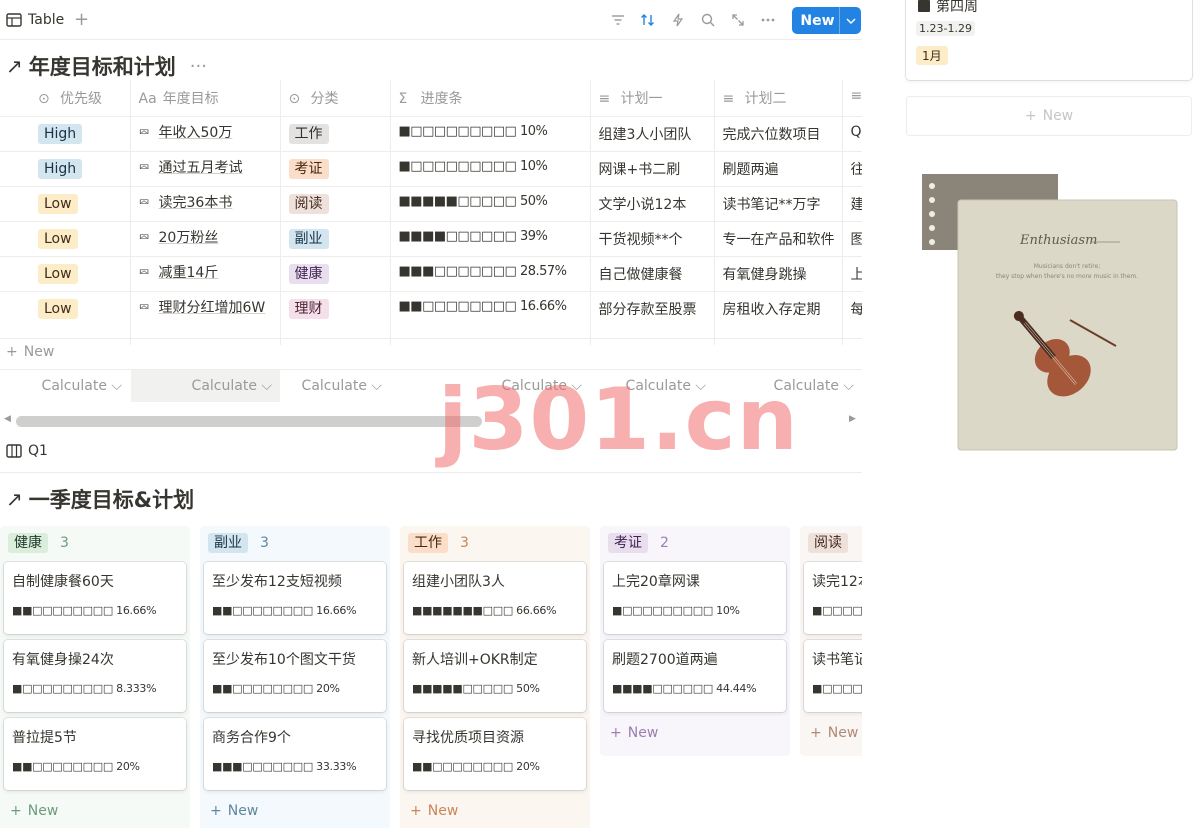 The width and height of the screenshot is (1195, 828). I want to click on board-card: 至少发布12支短视频 ■■□□□□□□□□ 16.66%, so click(295, 598).